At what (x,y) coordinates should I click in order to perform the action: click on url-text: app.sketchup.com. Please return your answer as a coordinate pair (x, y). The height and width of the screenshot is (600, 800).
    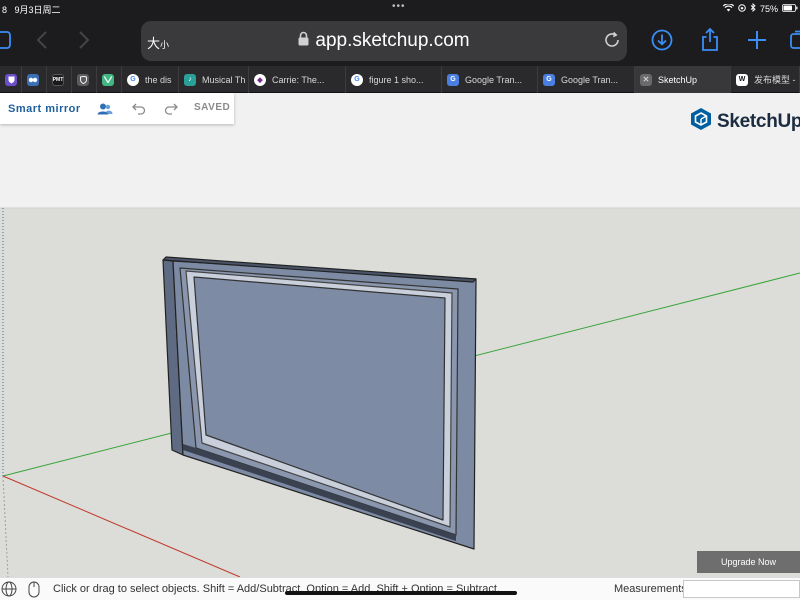
    Looking at the image, I should click on (392, 41).